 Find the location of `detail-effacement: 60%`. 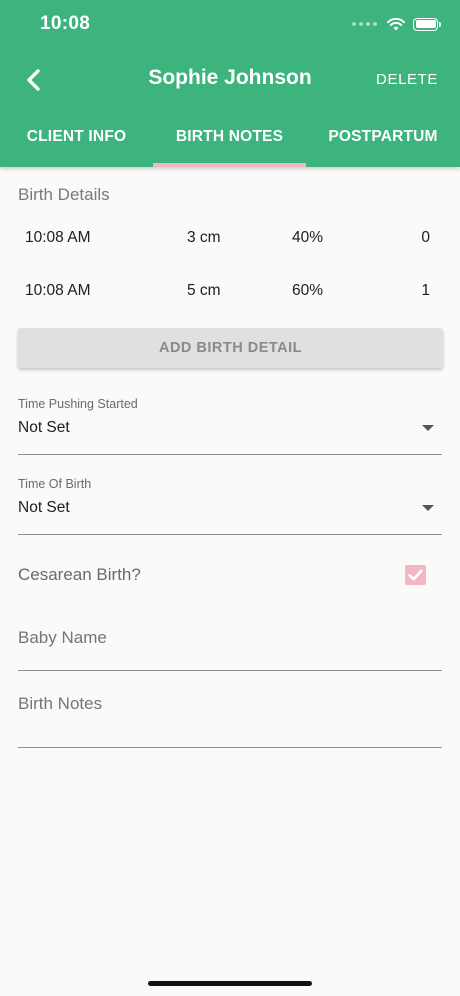

detail-effacement: 60% is located at coordinates (308, 290).